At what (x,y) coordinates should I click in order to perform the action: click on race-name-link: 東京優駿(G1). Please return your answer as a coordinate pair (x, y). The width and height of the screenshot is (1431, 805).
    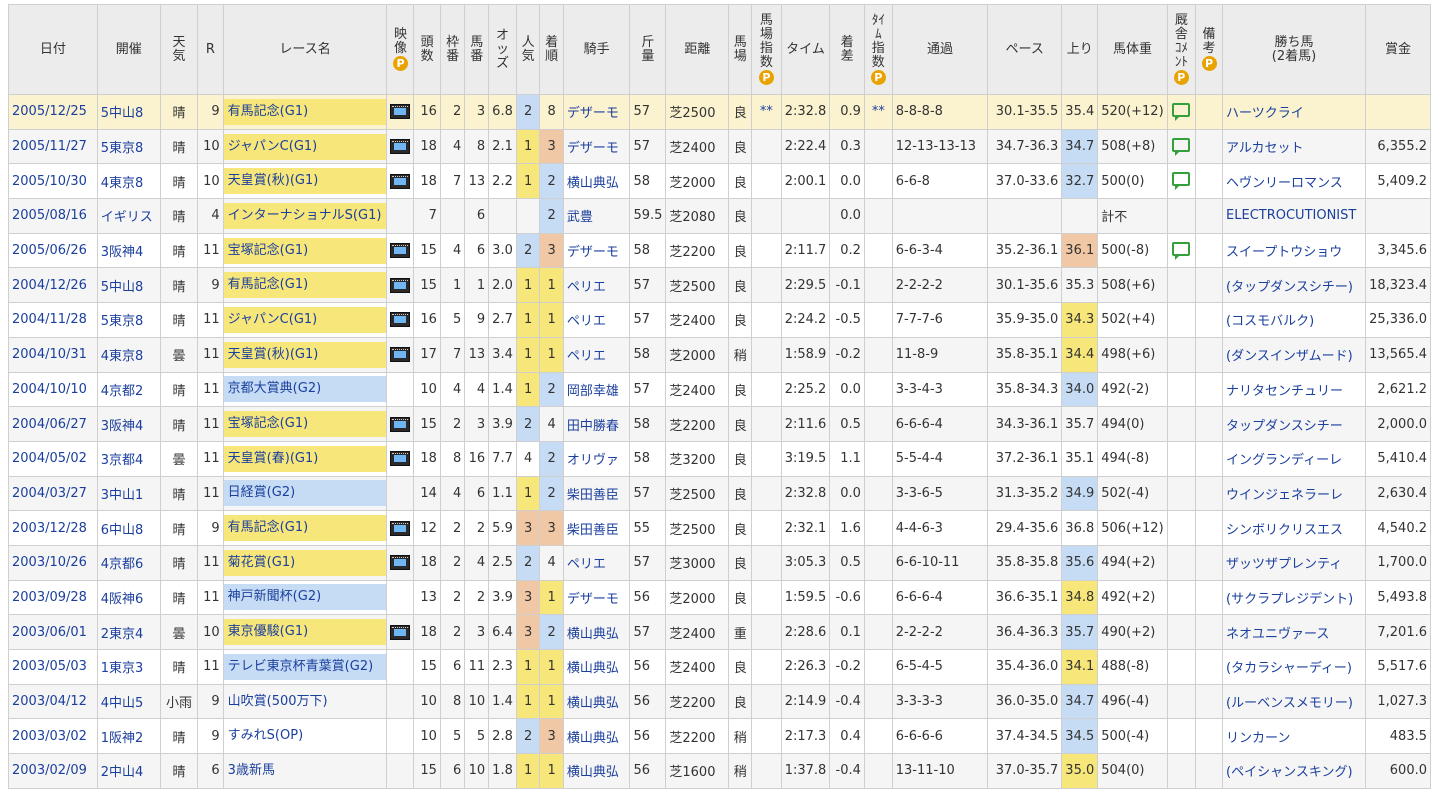
    Looking at the image, I should click on (305, 632).